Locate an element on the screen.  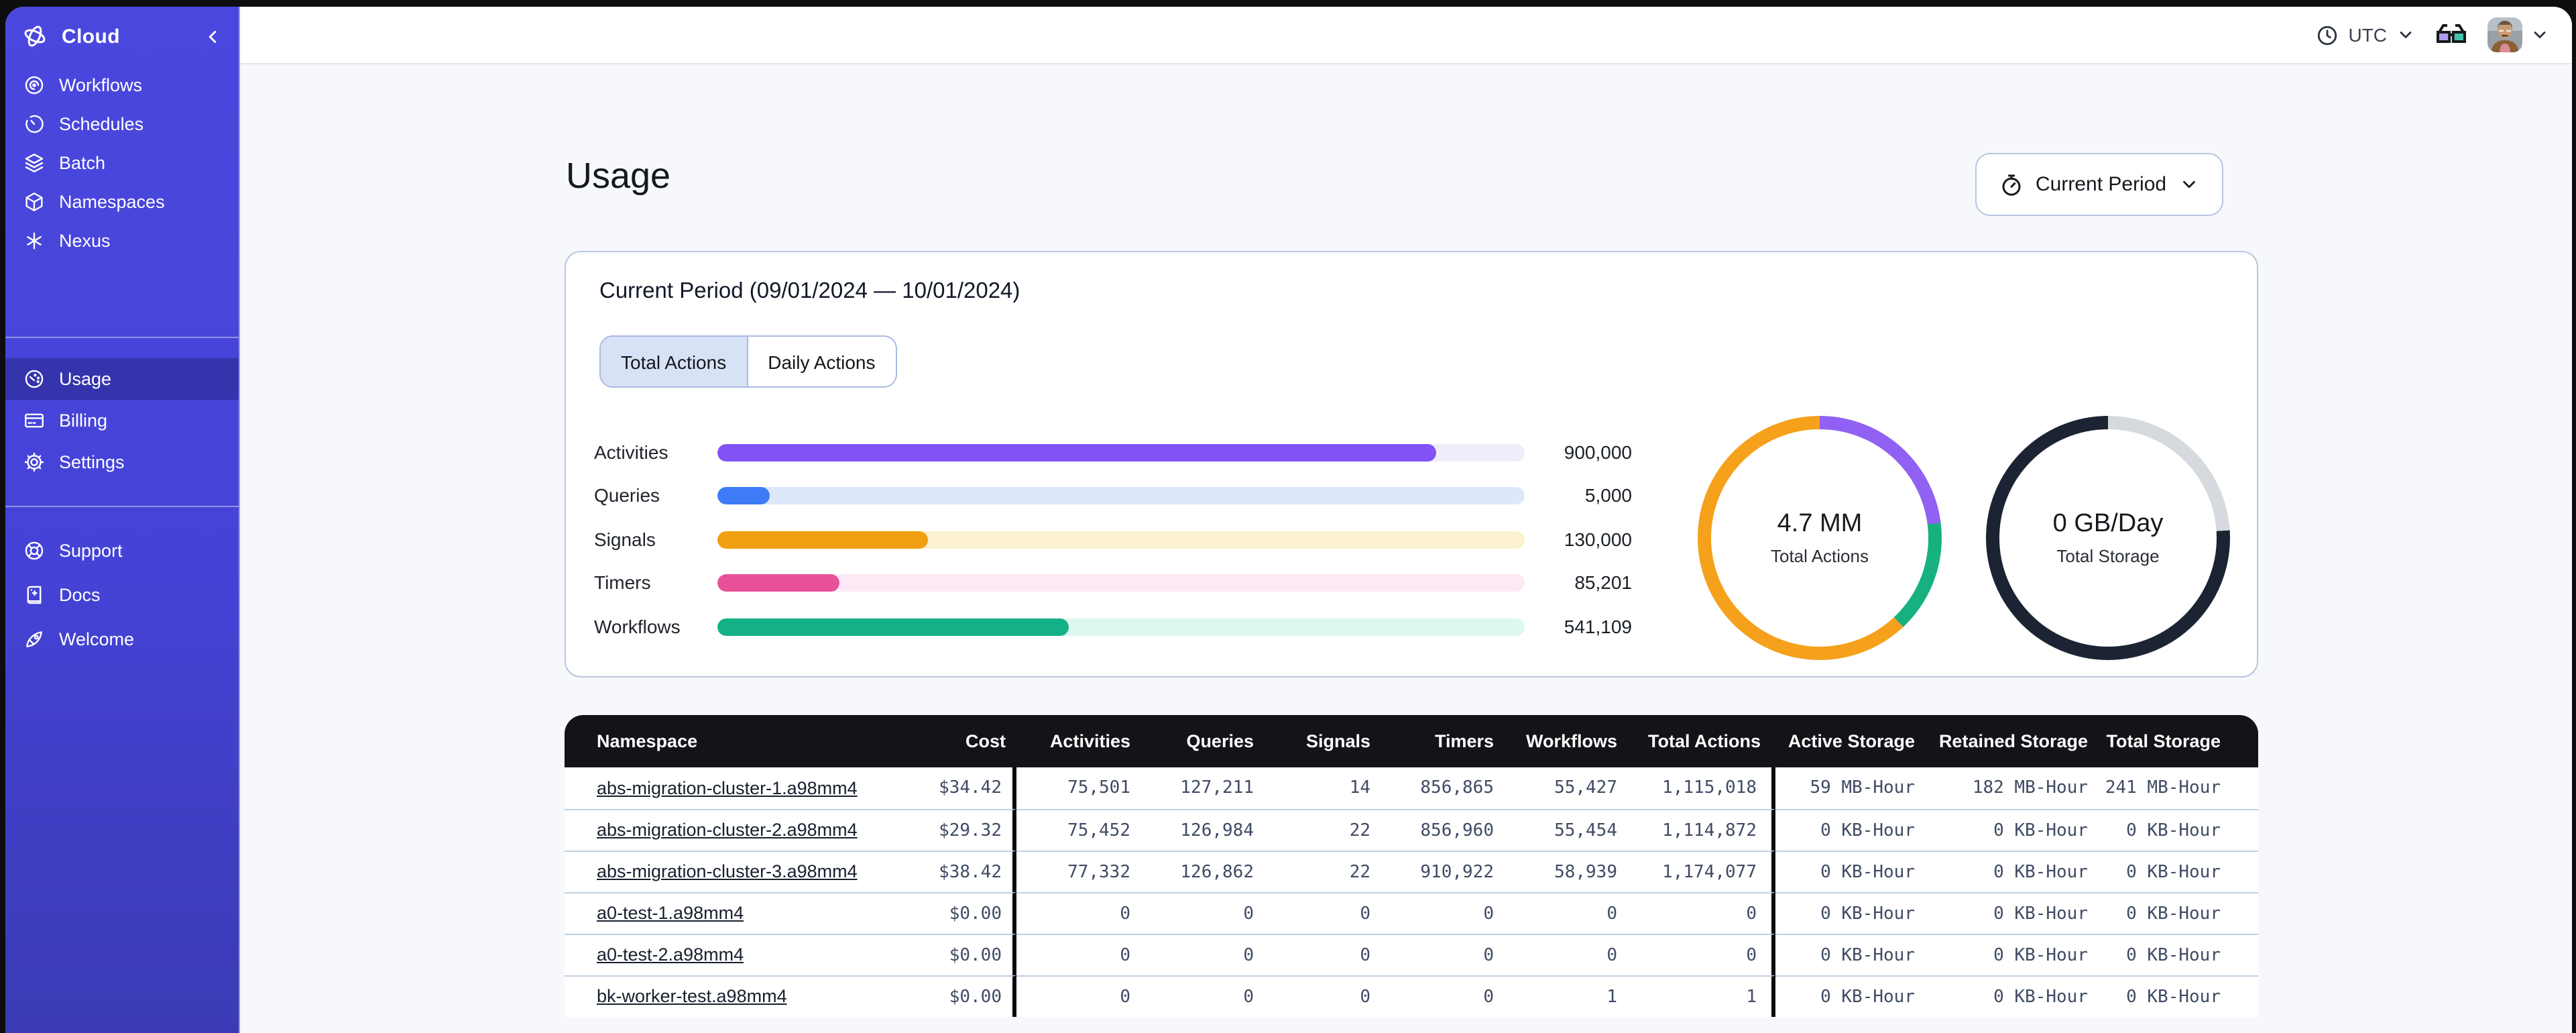
sidebar-item-batch: Batch is located at coordinates (122, 163).